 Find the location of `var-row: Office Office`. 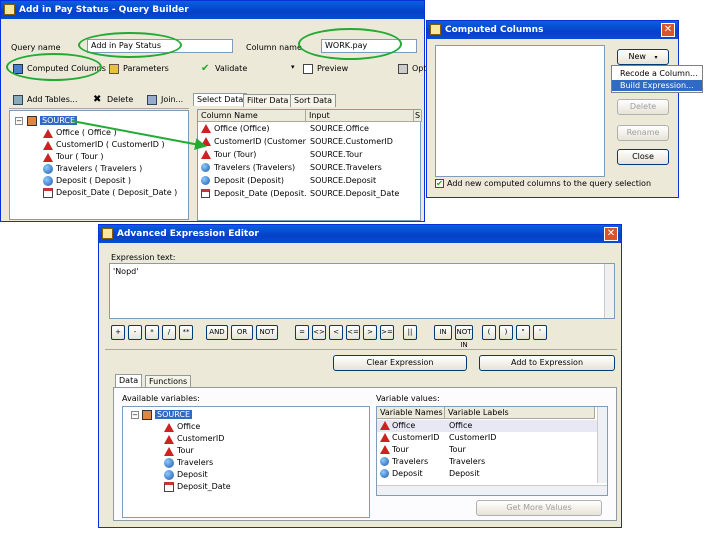

var-row: Office Office is located at coordinates (487, 426).